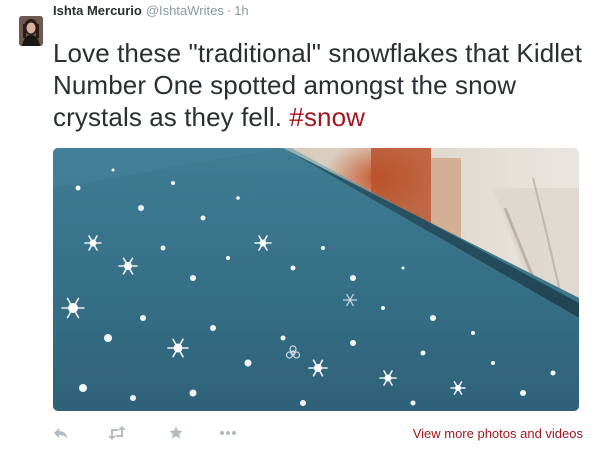 Image resolution: width=600 pixels, height=463 pixels. I want to click on tweet-actions: View more photos and videos, so click(318, 433).